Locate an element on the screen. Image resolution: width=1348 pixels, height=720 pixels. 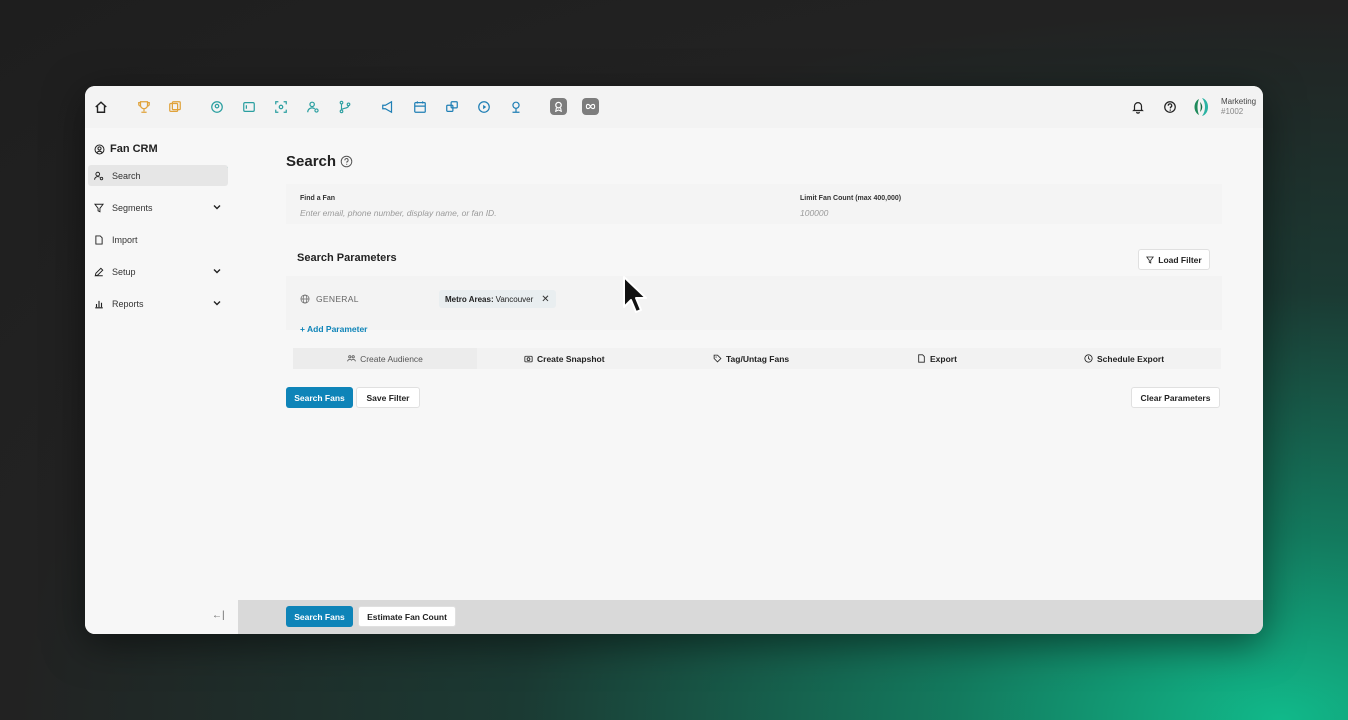
sidebar-item-setup: Setup is located at coordinates (158, 271).